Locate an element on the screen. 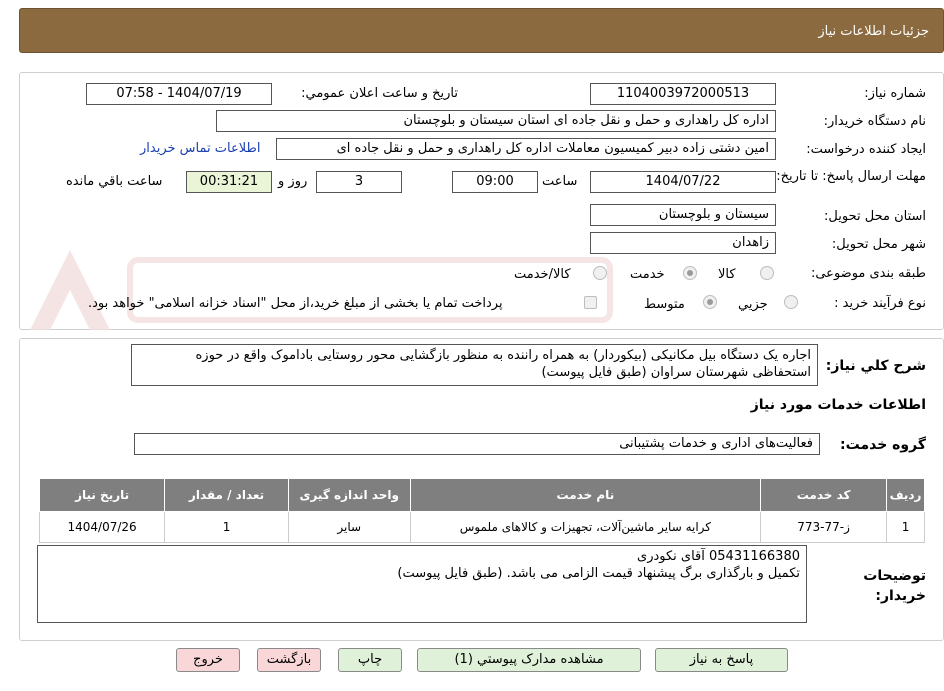  service-group-field: فعالیت‌های اداری و خدمات پشتیبانی is located at coordinates (477, 444).